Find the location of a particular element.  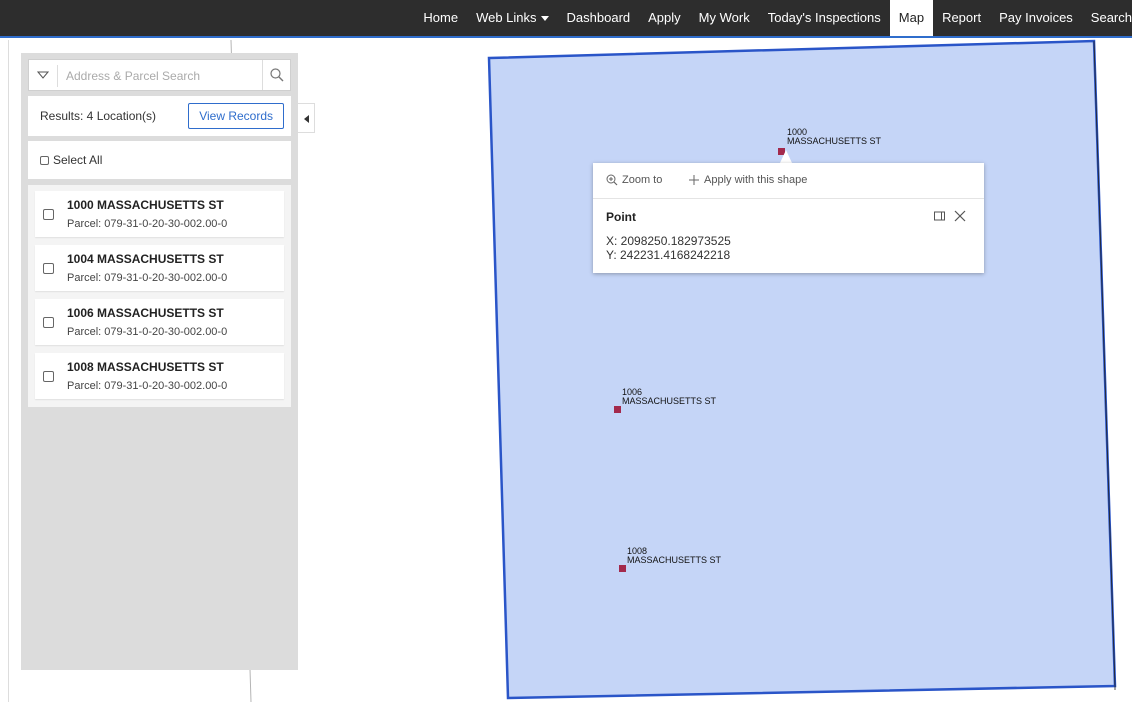

plus-icon is located at coordinates (694, 180).